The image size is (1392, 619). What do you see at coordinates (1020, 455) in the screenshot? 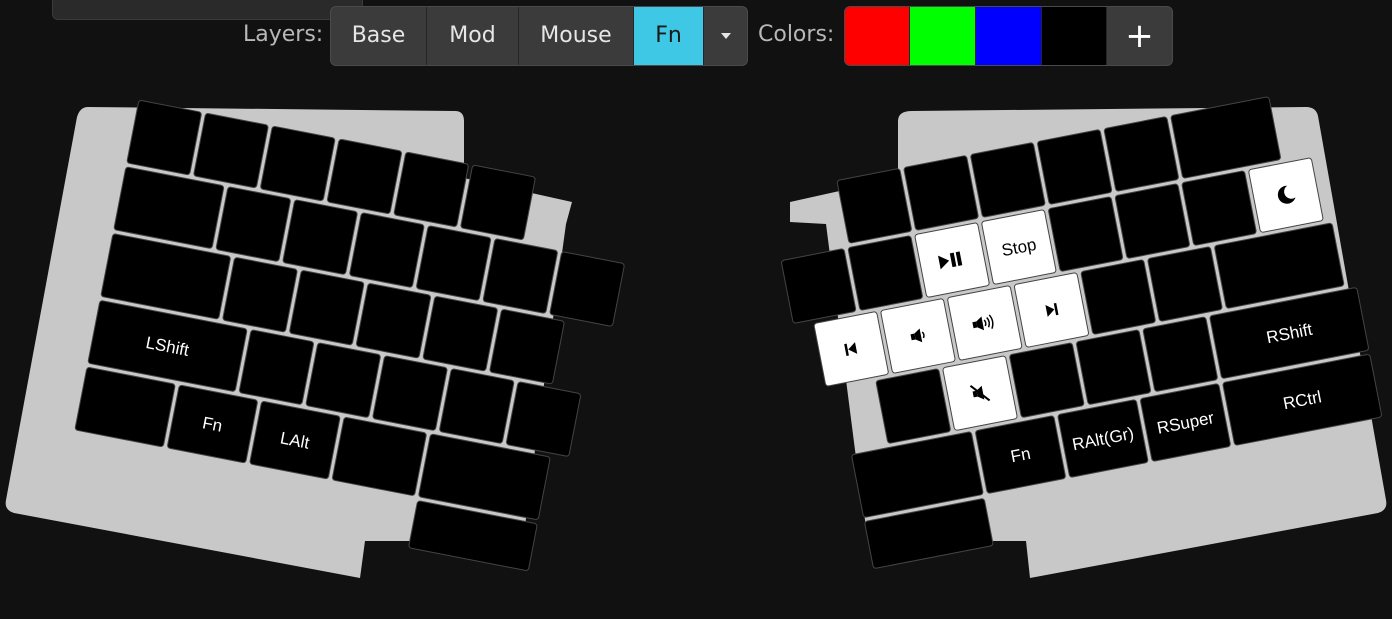
I see `key-label-fn-right: Fn` at bounding box center [1020, 455].